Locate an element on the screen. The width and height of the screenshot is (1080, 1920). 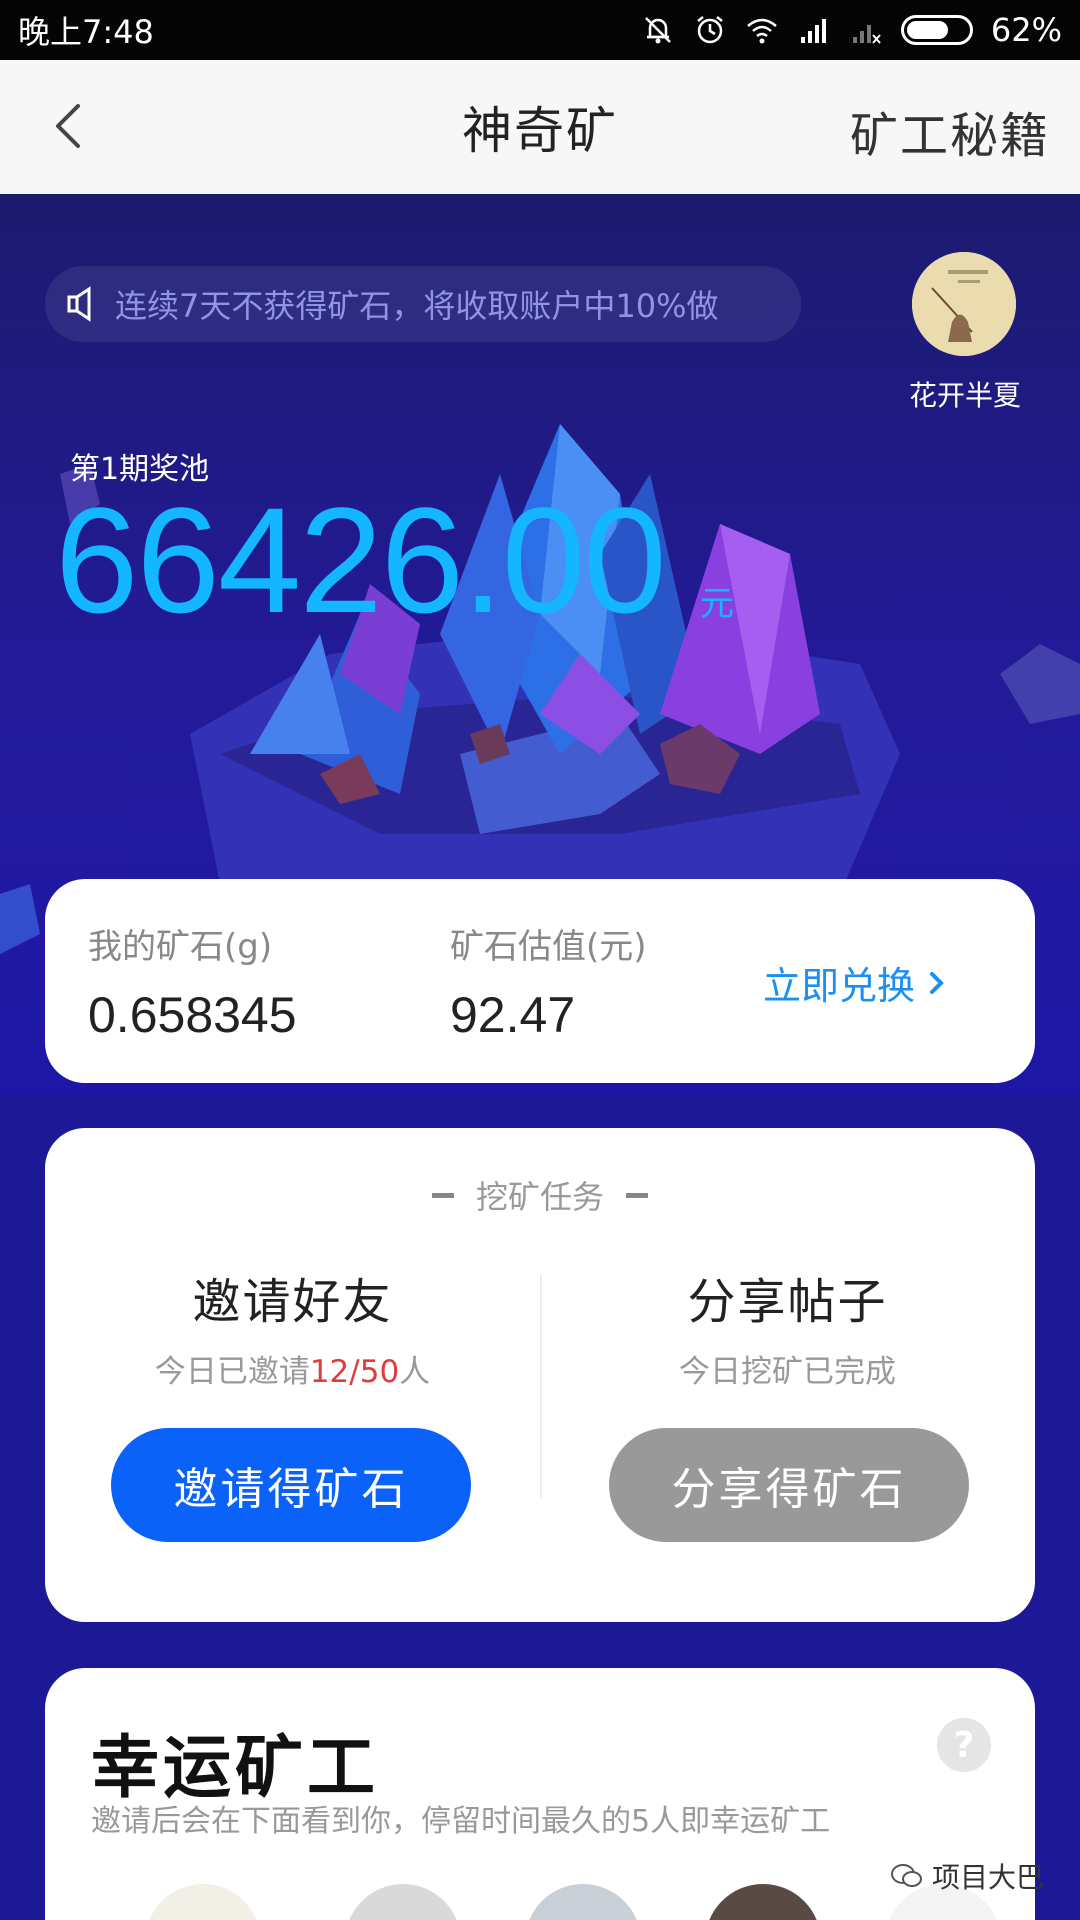
lucky-miners-card: 幸运矿工 ? 邀请后会在下面看到你，停留时间最久的5人即幸运矿工 is located at coordinates (540, 1794).